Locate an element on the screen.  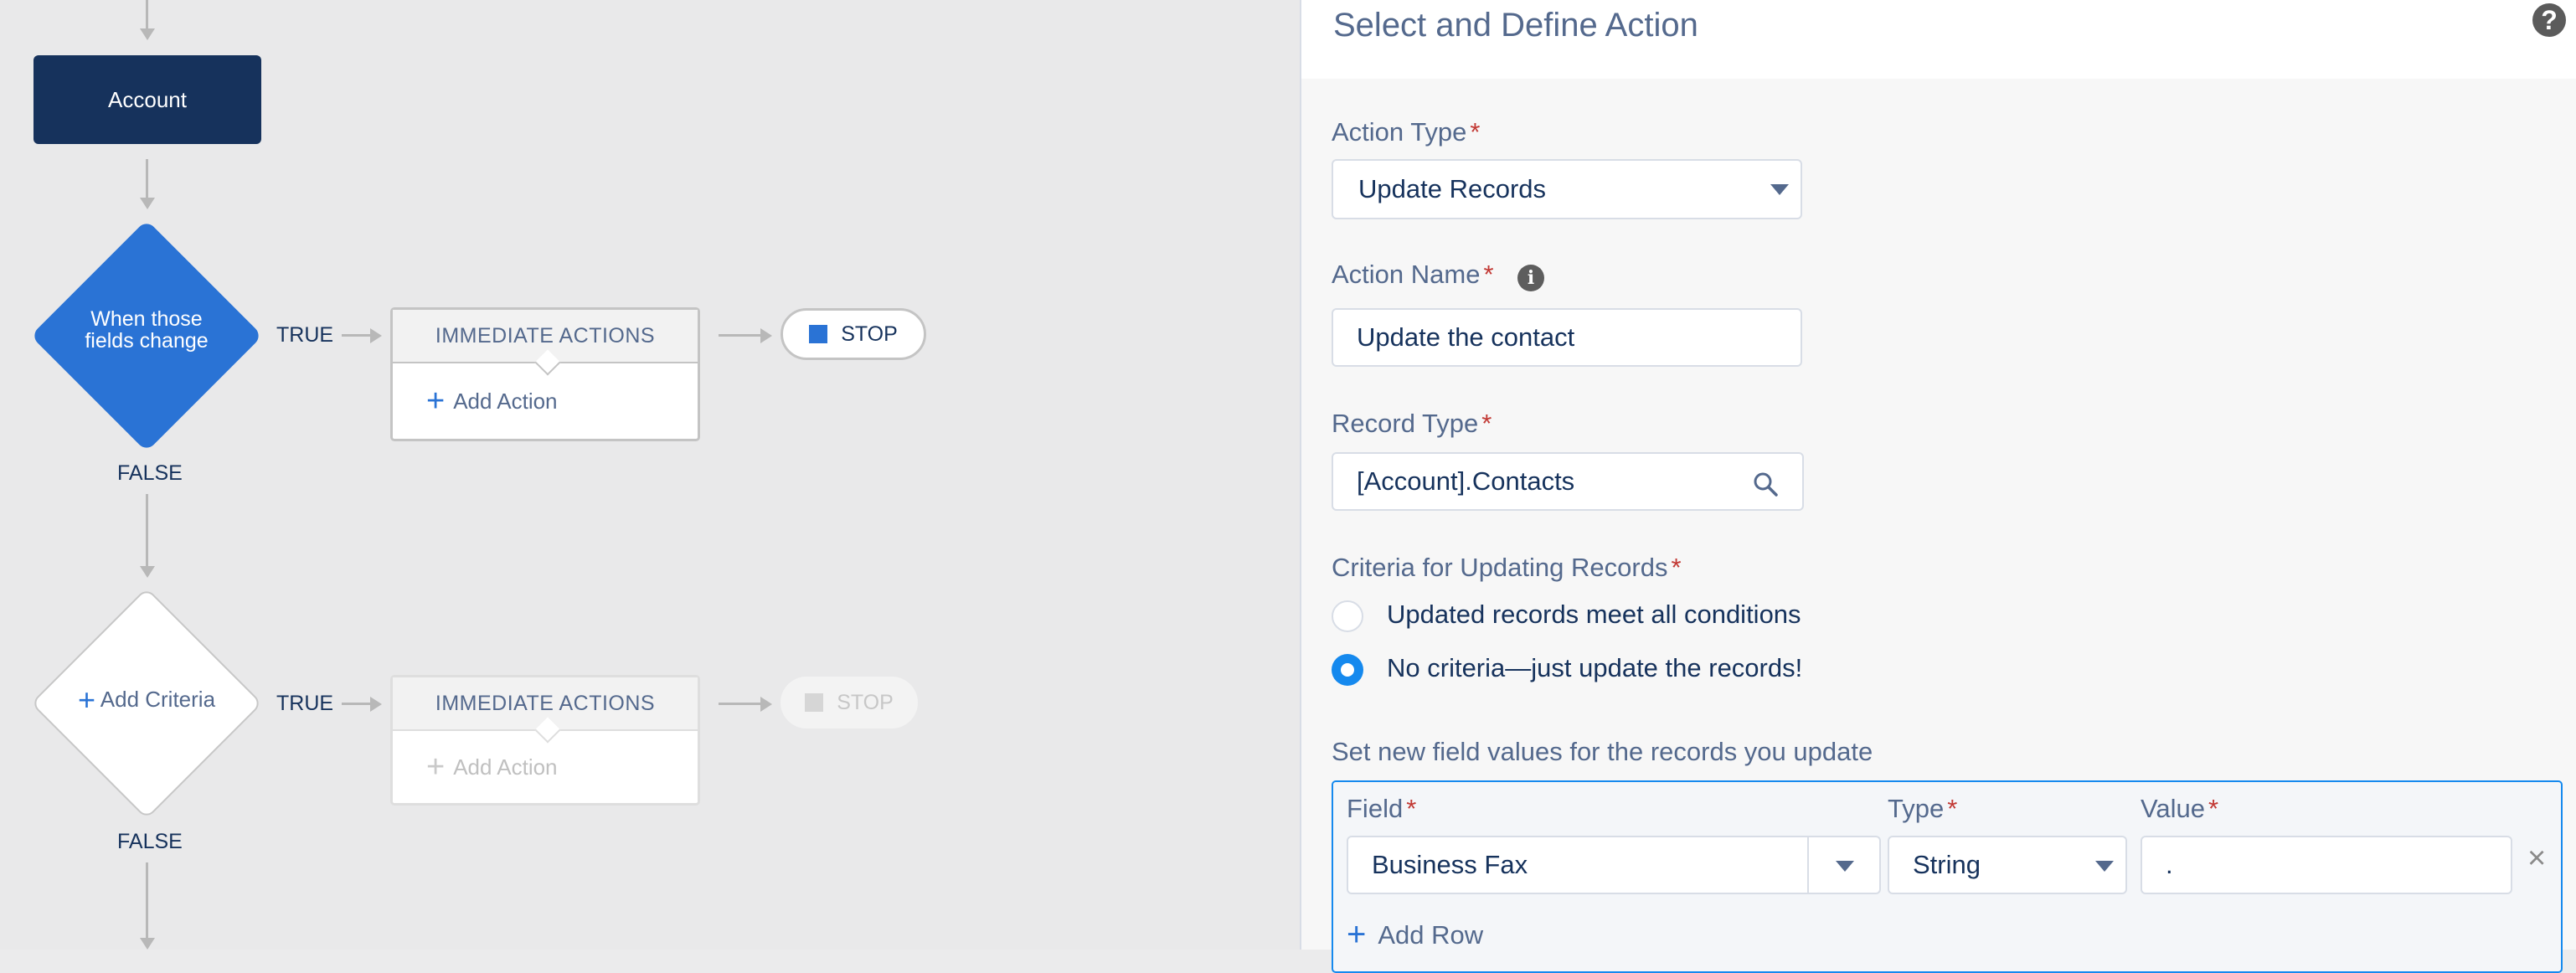
record-type-value: [Account].Contacts is located at coordinates (1466, 481).